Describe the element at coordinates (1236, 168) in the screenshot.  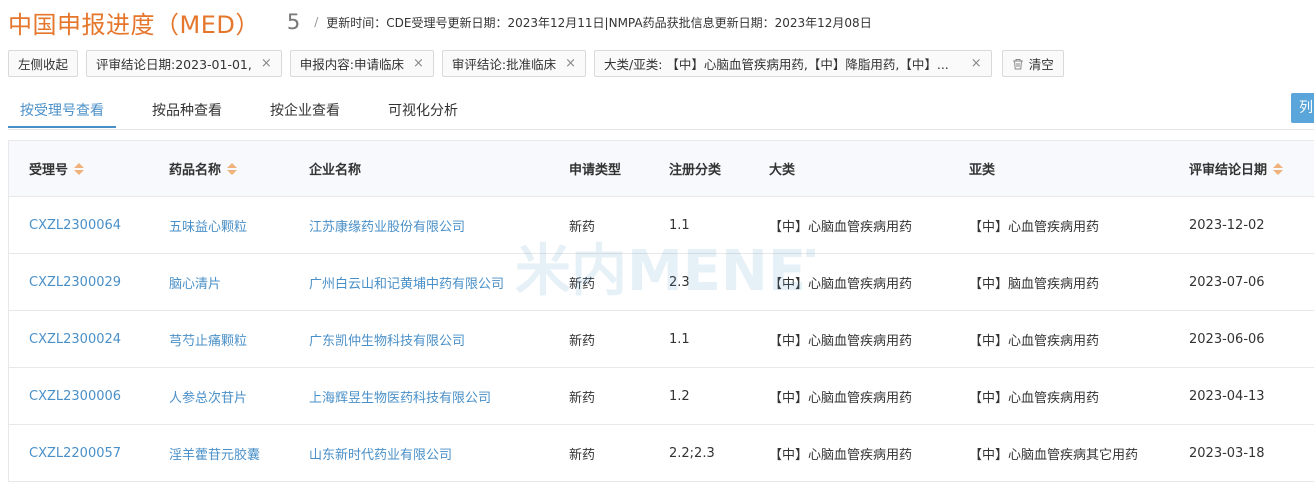
I see `column-header-review-date: 评审结论日期` at that location.